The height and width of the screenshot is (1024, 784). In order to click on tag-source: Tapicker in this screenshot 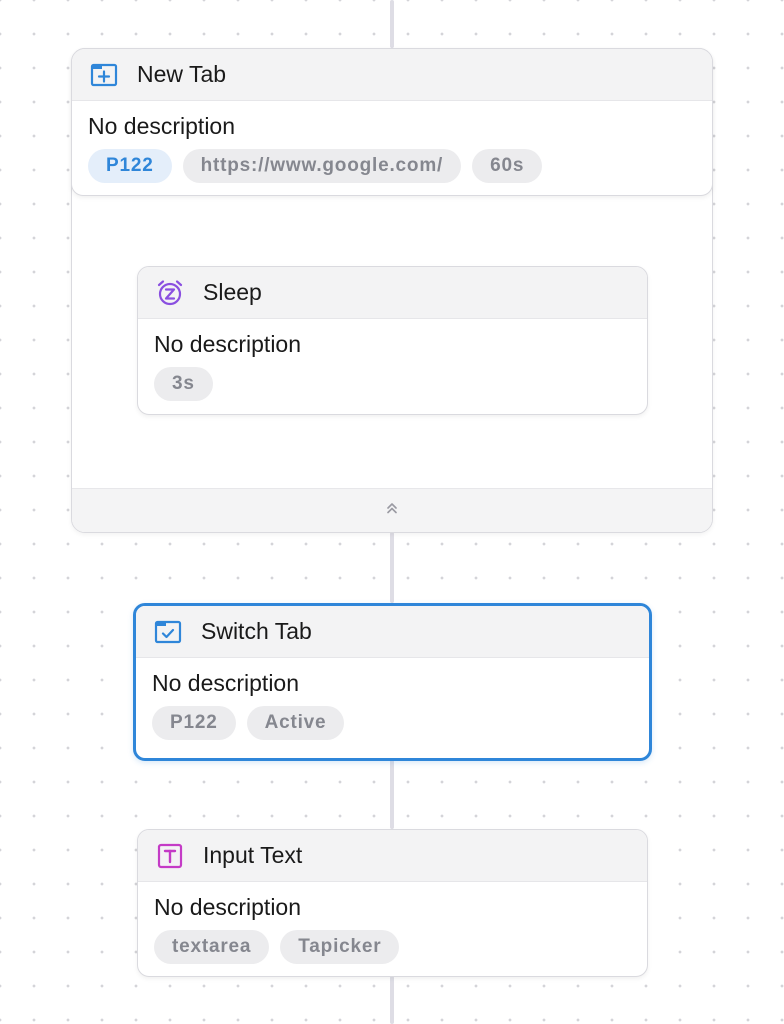, I will do `click(340, 947)`.